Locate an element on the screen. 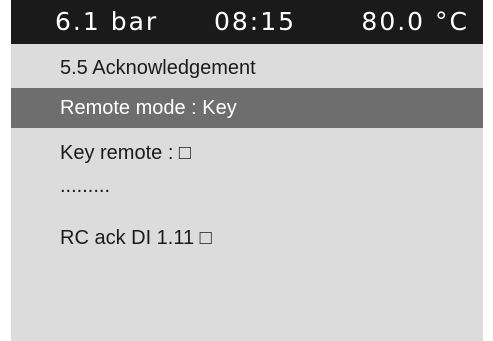  menu-item-remote-mode: Remote mode : Key is located at coordinates (247, 108).